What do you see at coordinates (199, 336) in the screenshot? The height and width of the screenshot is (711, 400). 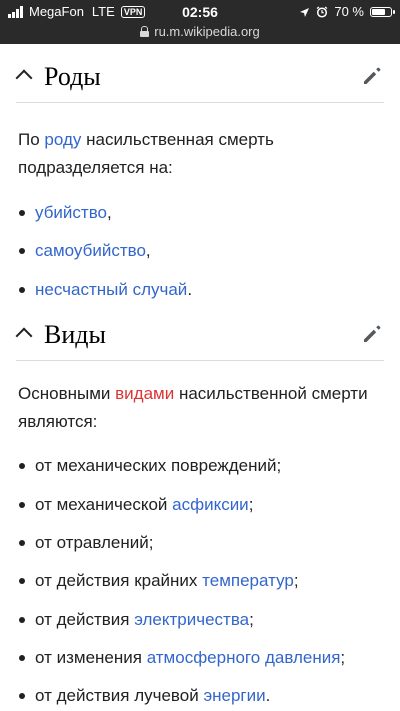 I see `section-header-vidy: Виды` at bounding box center [199, 336].